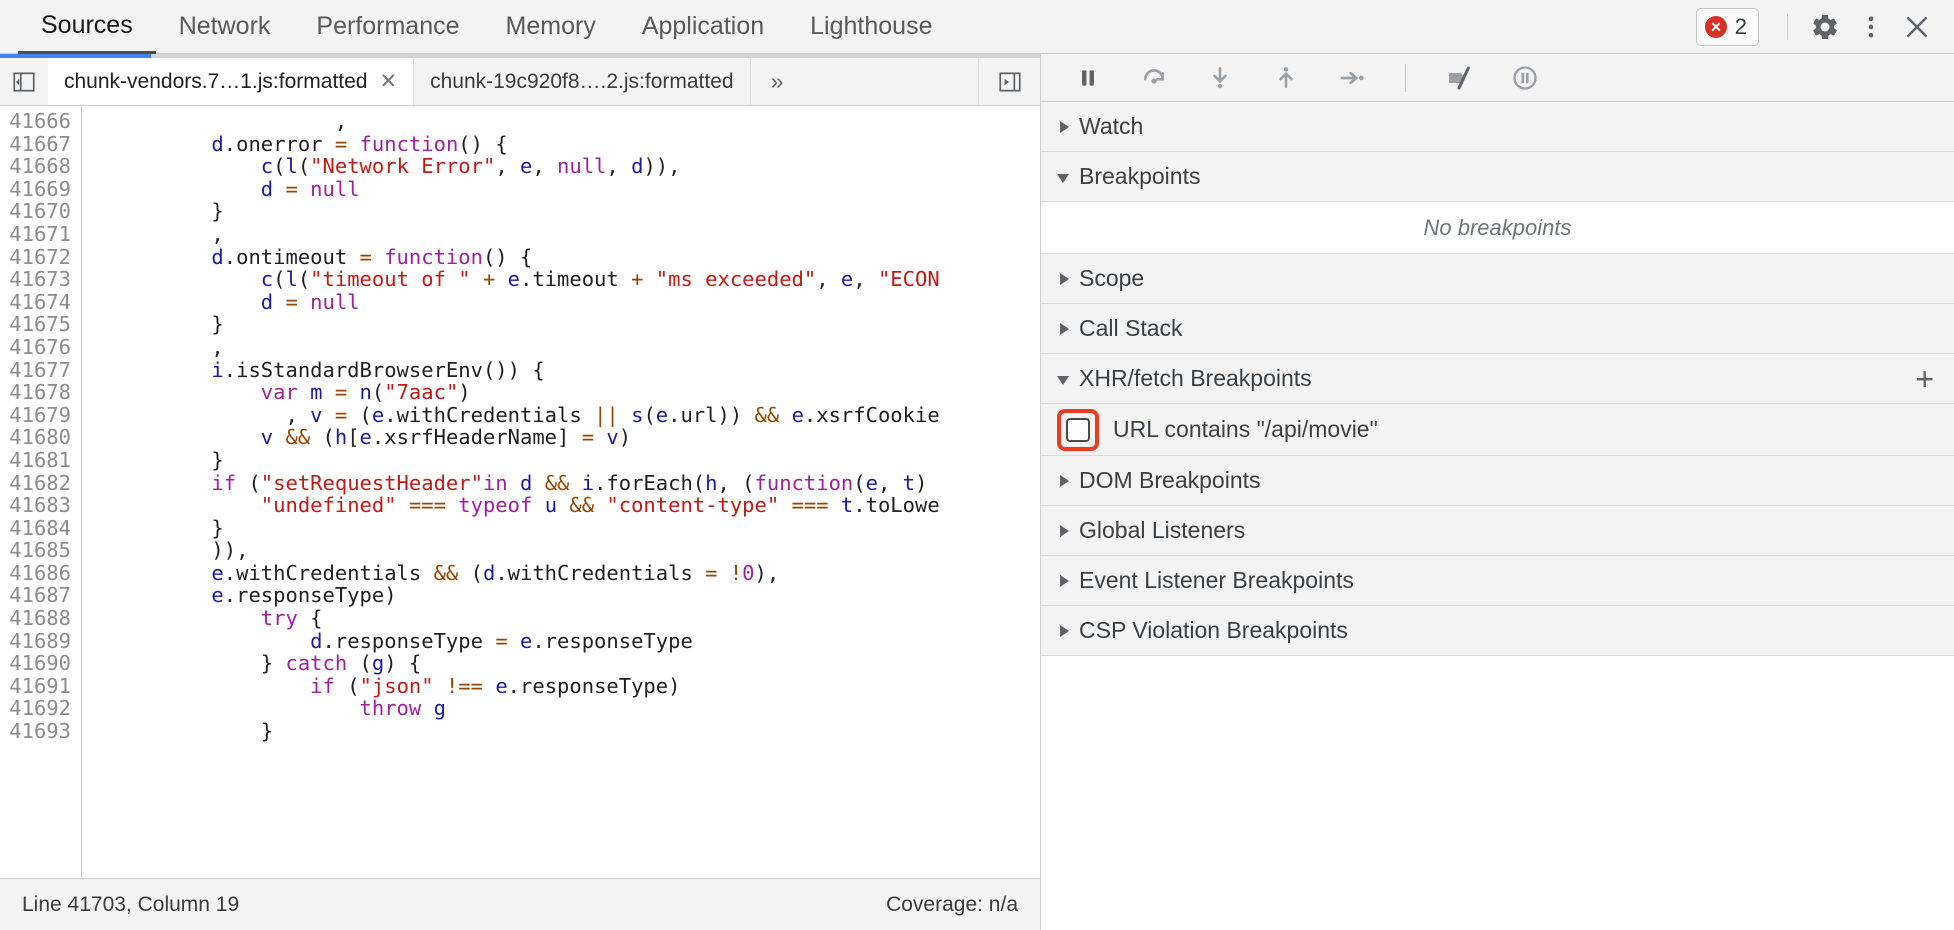  What do you see at coordinates (625, 437) in the screenshot?
I see `code-token: )` at bounding box center [625, 437].